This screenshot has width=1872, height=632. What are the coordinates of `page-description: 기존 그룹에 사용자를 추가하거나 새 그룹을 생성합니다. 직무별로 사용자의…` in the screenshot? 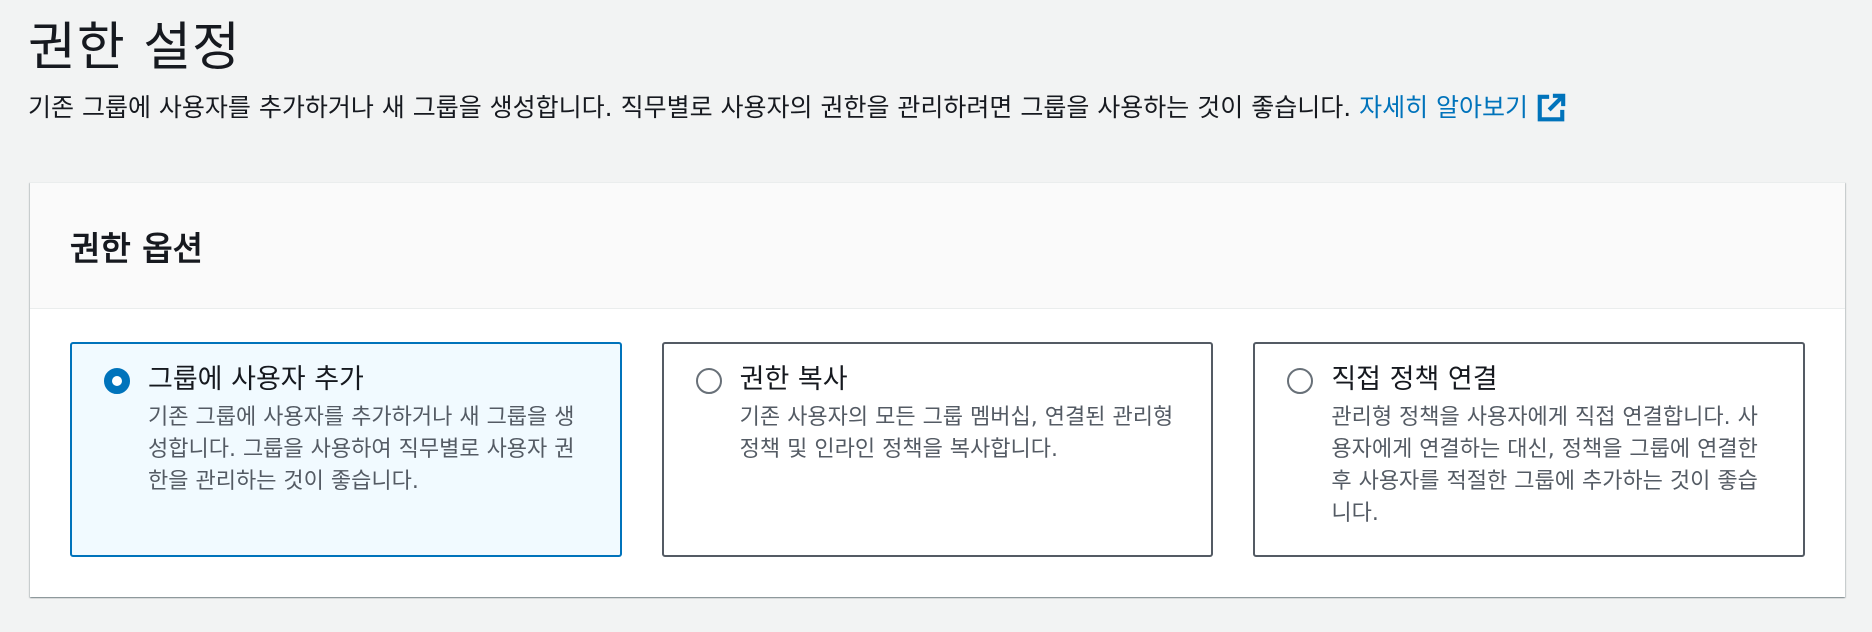 It's located at (936, 108).